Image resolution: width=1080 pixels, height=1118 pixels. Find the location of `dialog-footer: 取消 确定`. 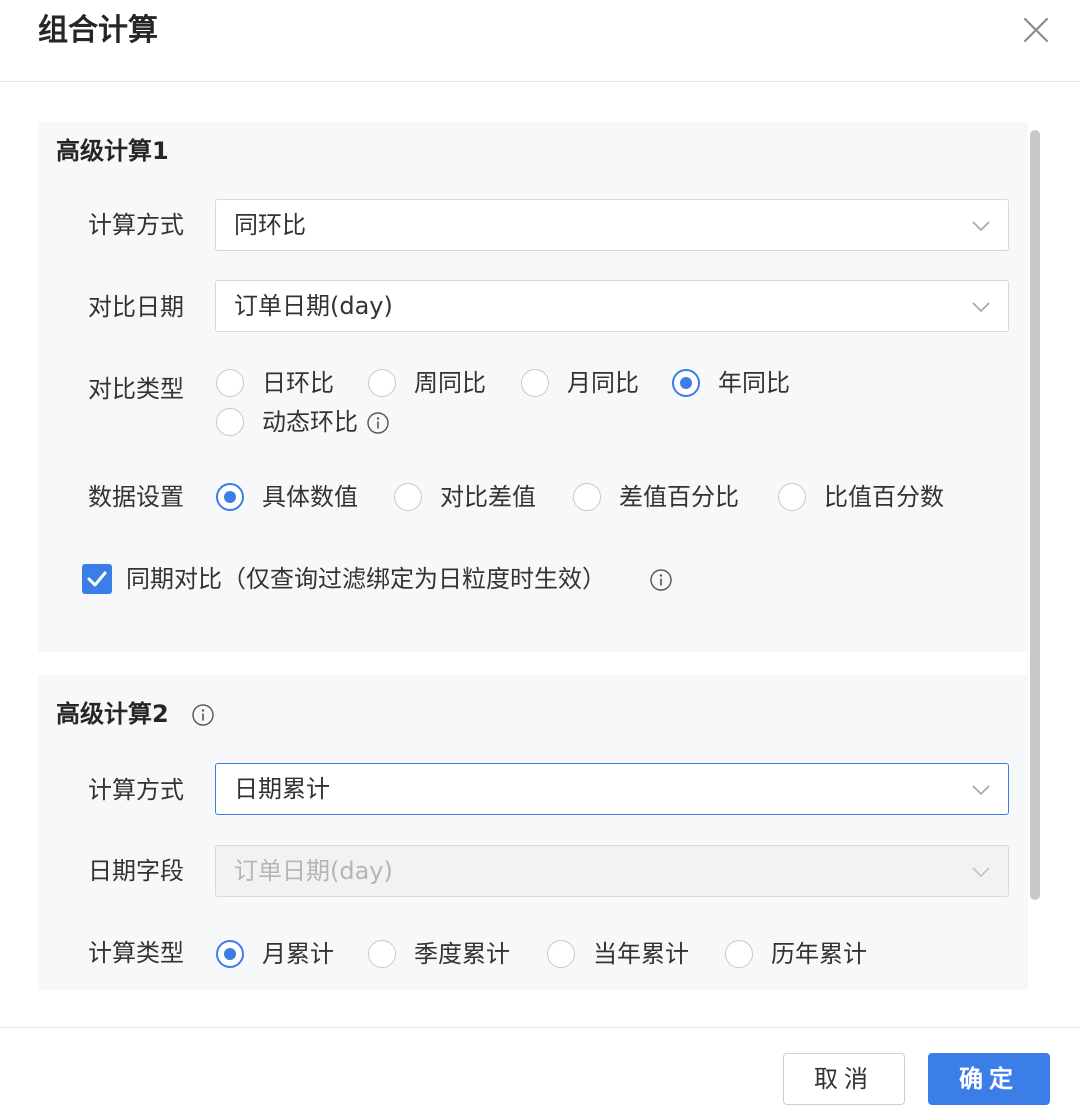

dialog-footer: 取消 确定 is located at coordinates (540, 1072).